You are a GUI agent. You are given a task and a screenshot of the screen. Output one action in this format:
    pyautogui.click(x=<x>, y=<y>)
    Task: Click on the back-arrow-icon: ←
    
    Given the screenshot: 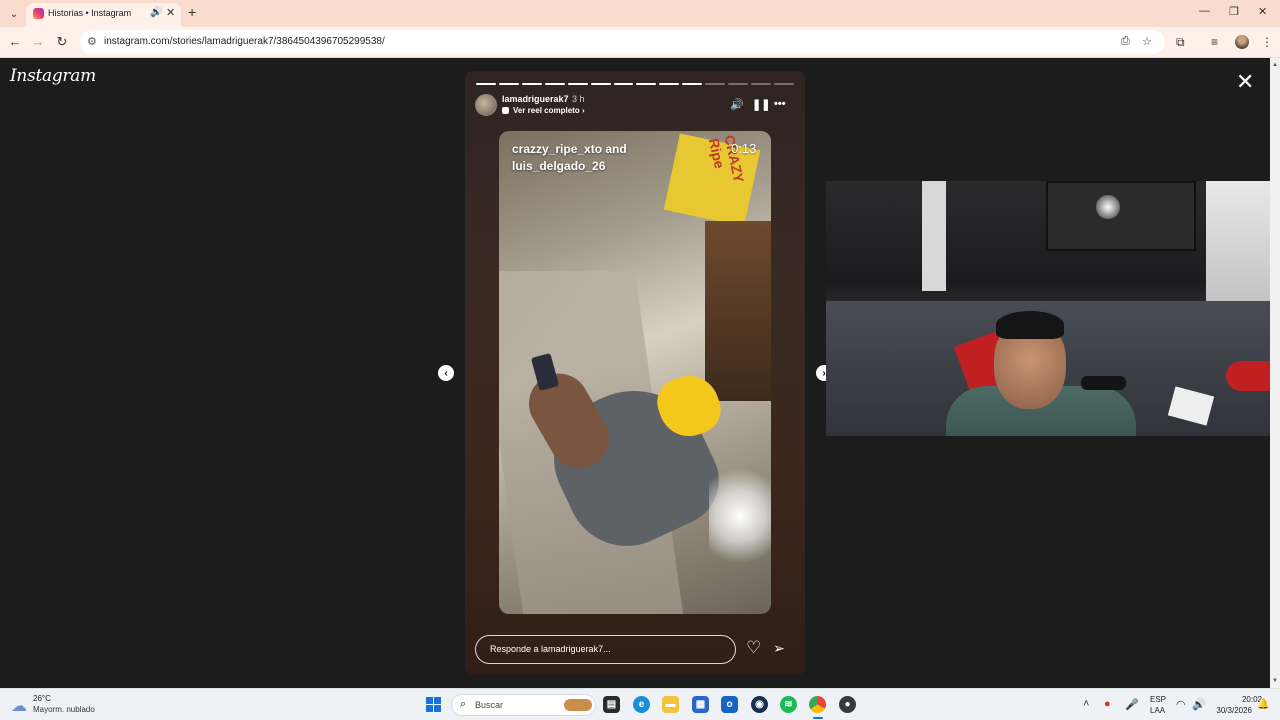 What is the action you would take?
    pyautogui.click(x=15, y=41)
    